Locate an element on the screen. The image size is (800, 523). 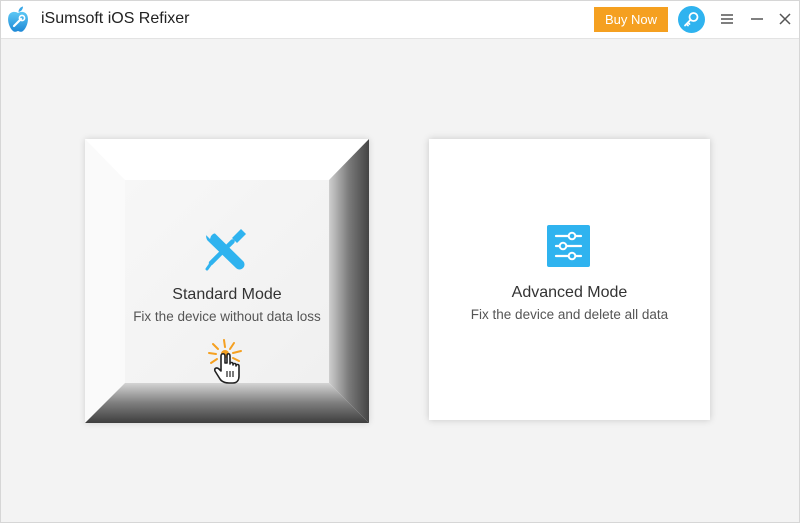
minimize-icon is located at coordinates (757, 19).